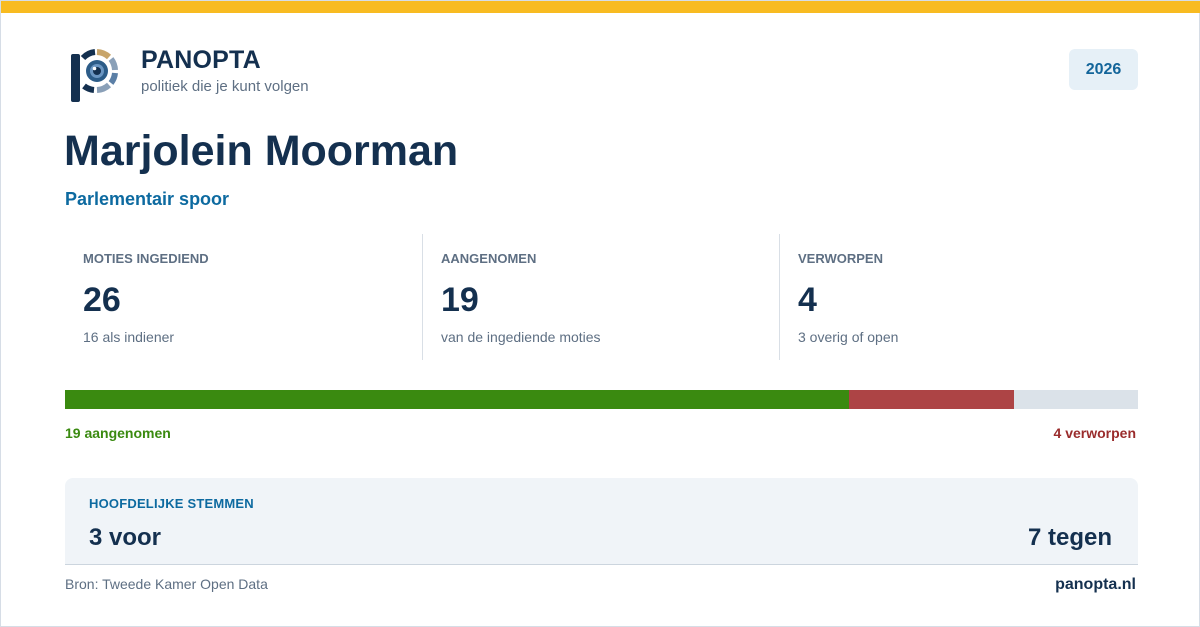  I want to click on rejected-label: 4 verworpen, so click(1094, 433).